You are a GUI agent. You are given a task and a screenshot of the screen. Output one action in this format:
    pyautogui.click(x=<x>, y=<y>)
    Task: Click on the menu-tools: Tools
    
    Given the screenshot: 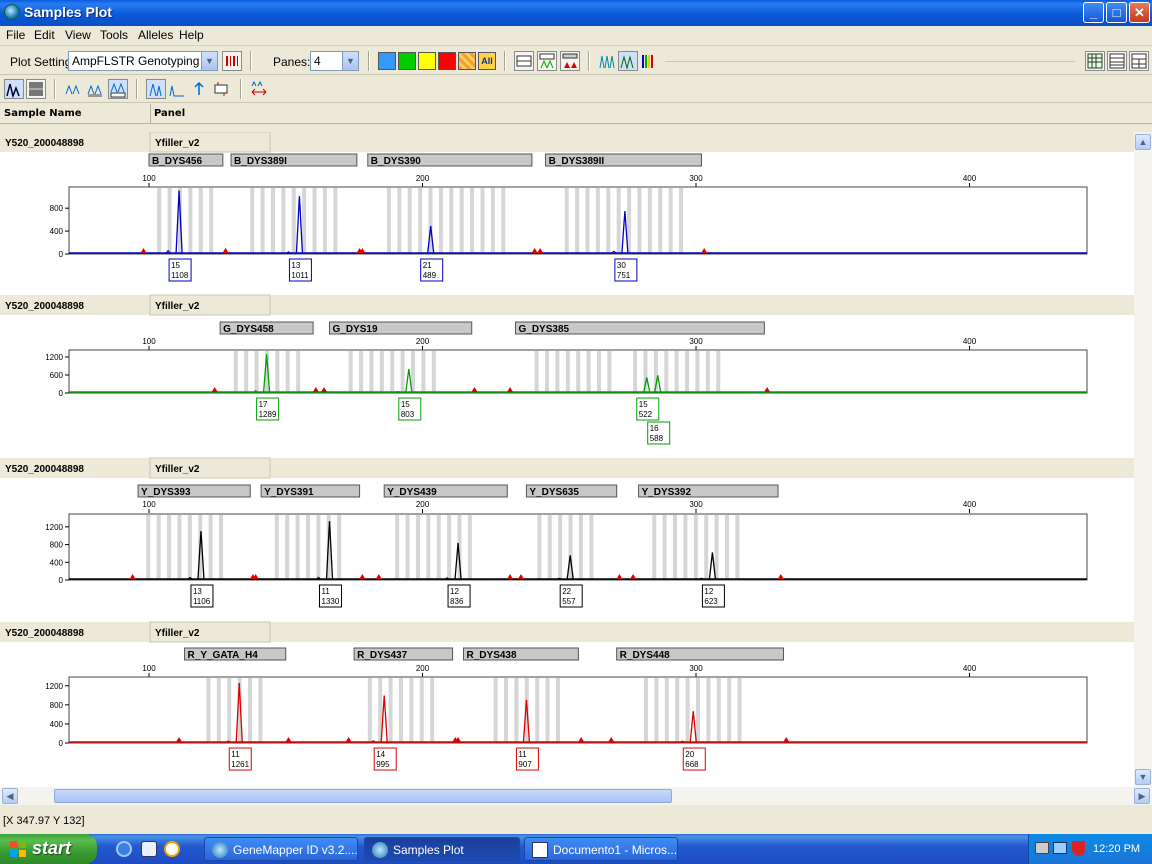 What is the action you would take?
    pyautogui.click(x=114, y=35)
    